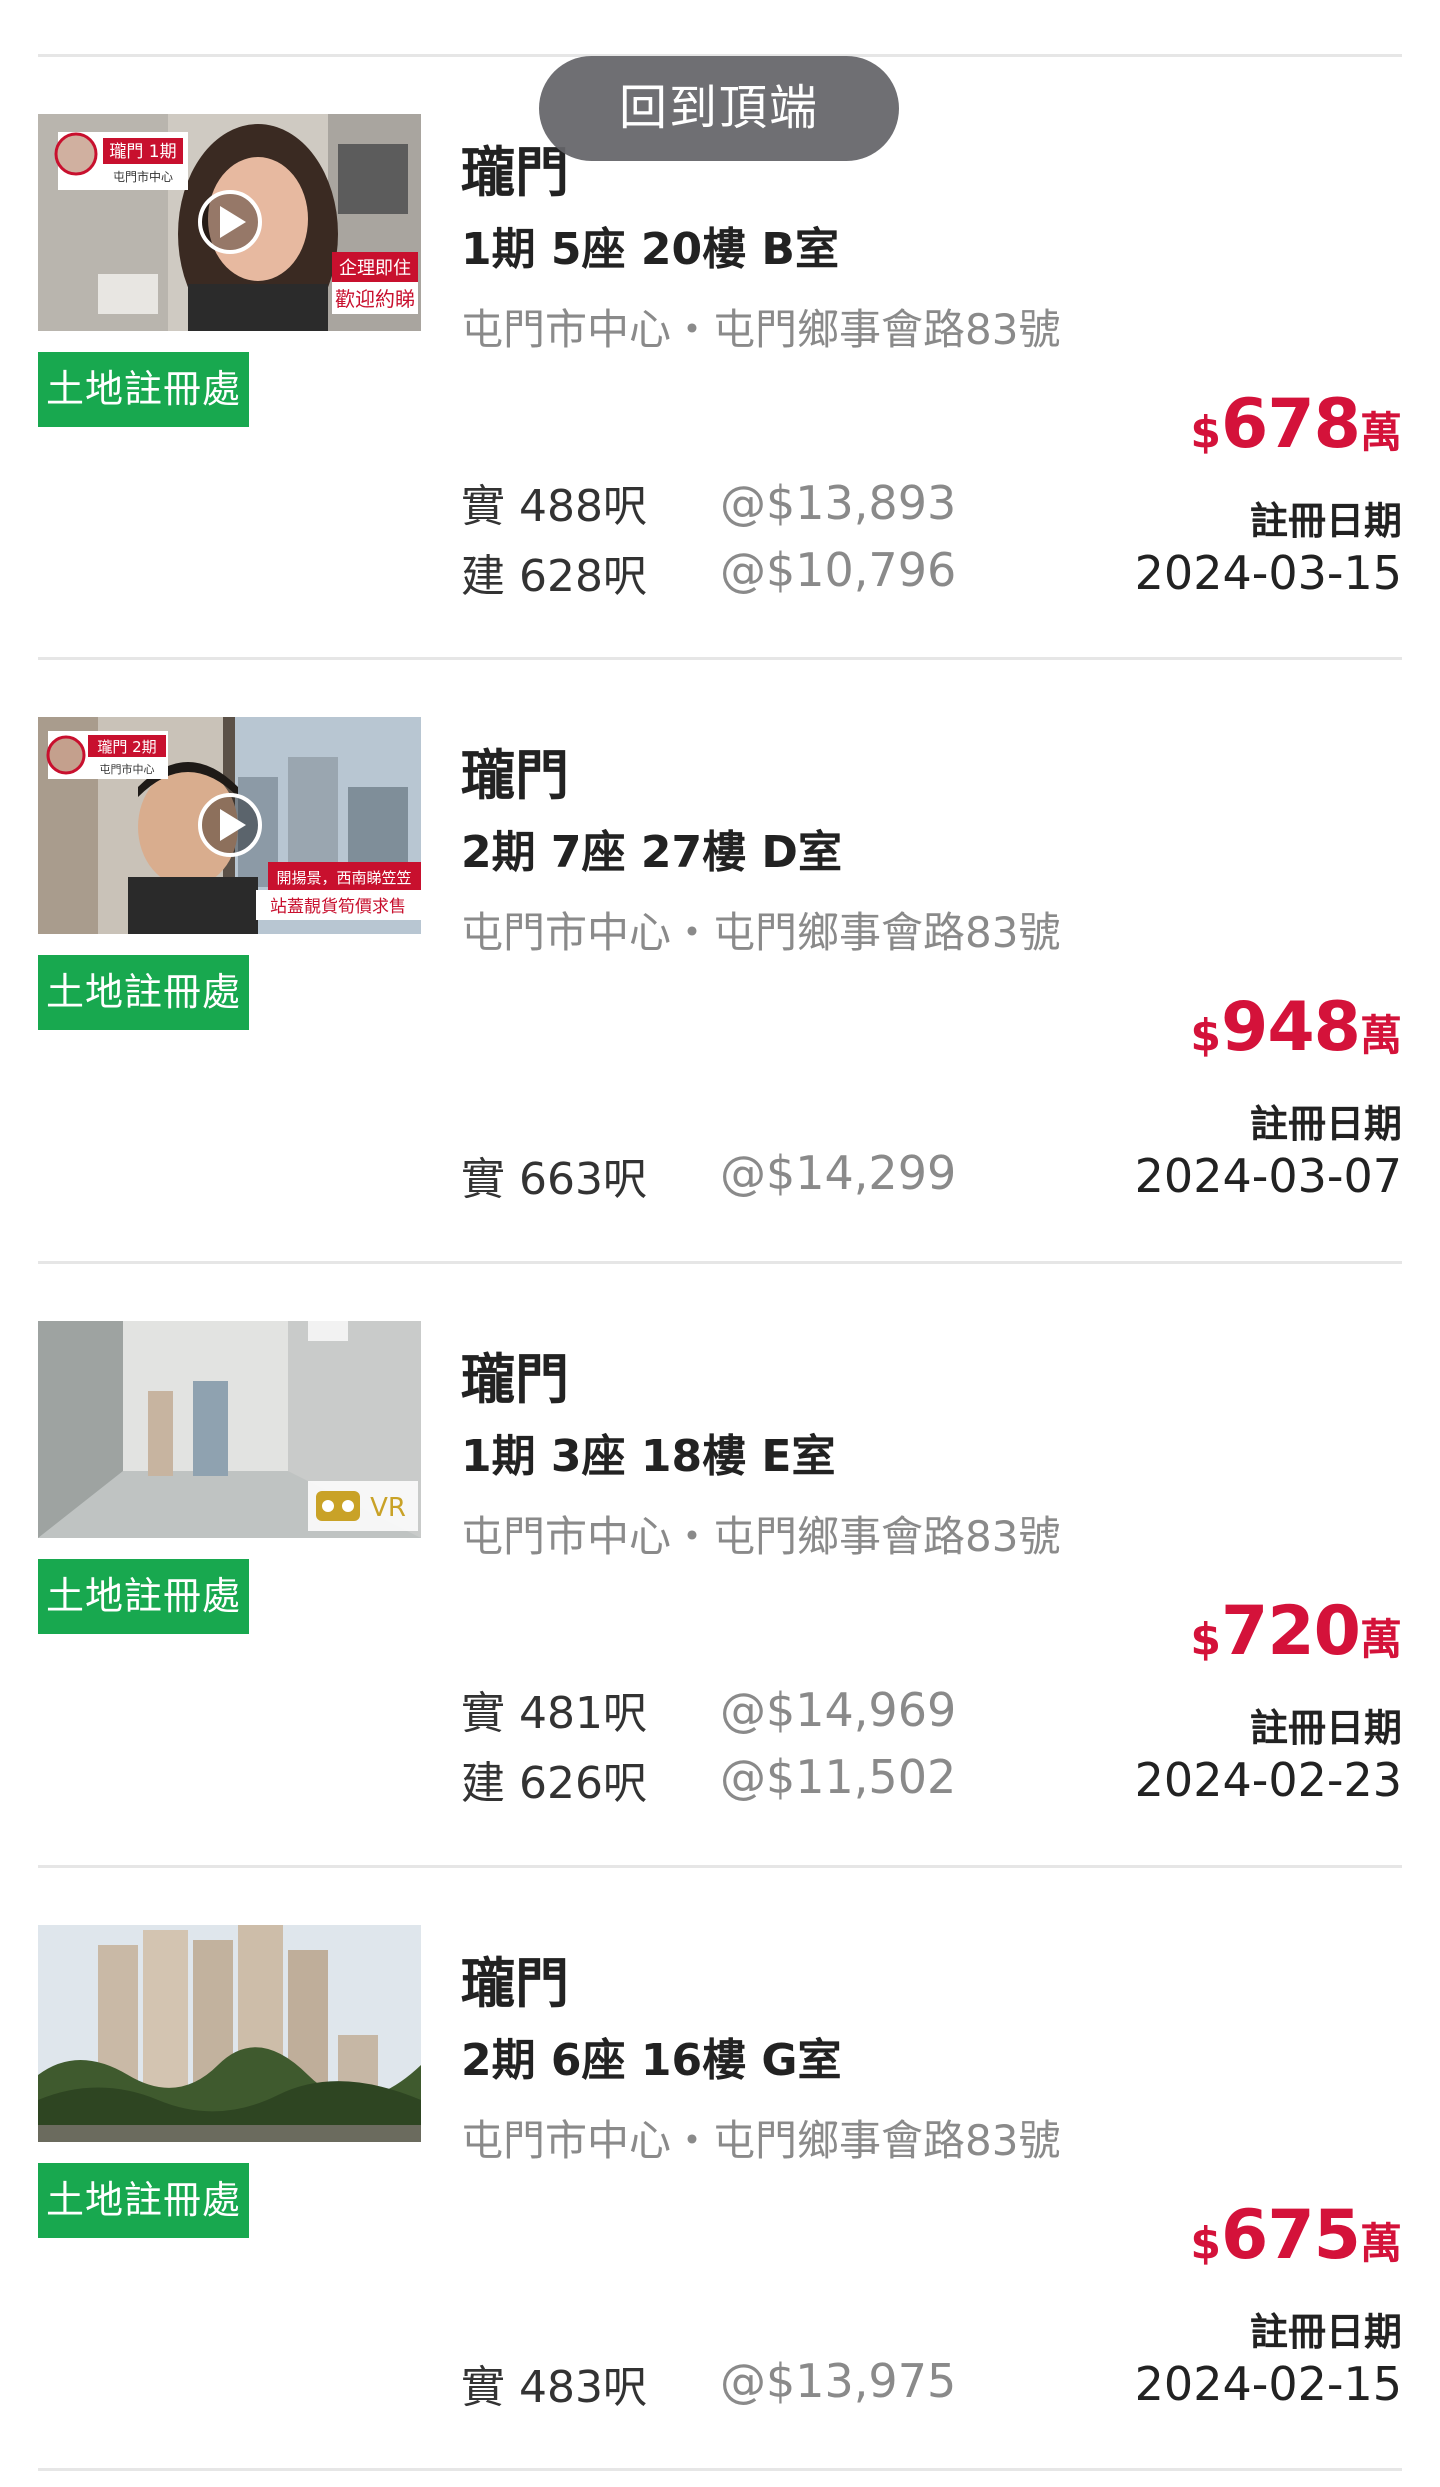 This screenshot has width=1440, height=2487. Describe the element at coordinates (838, 1777) in the screenshot. I see `gross-price-per-sqft: @$11,502` at that location.